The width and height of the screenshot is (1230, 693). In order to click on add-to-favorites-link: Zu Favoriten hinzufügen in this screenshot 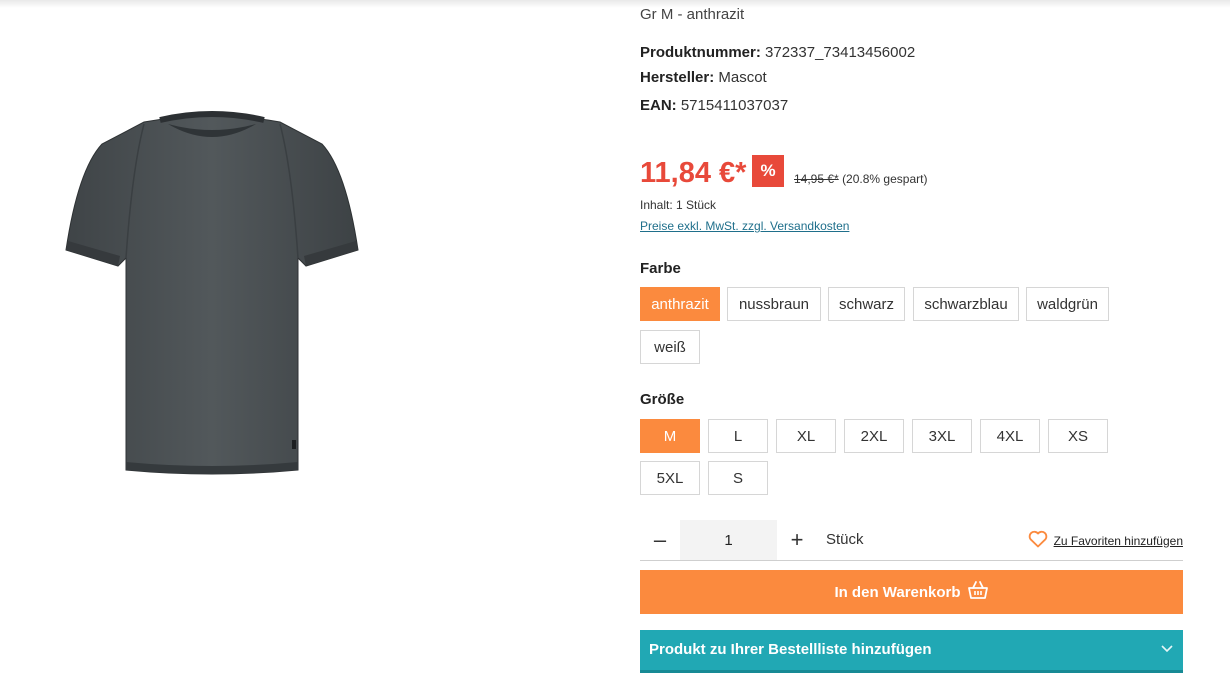, I will do `click(1105, 540)`.